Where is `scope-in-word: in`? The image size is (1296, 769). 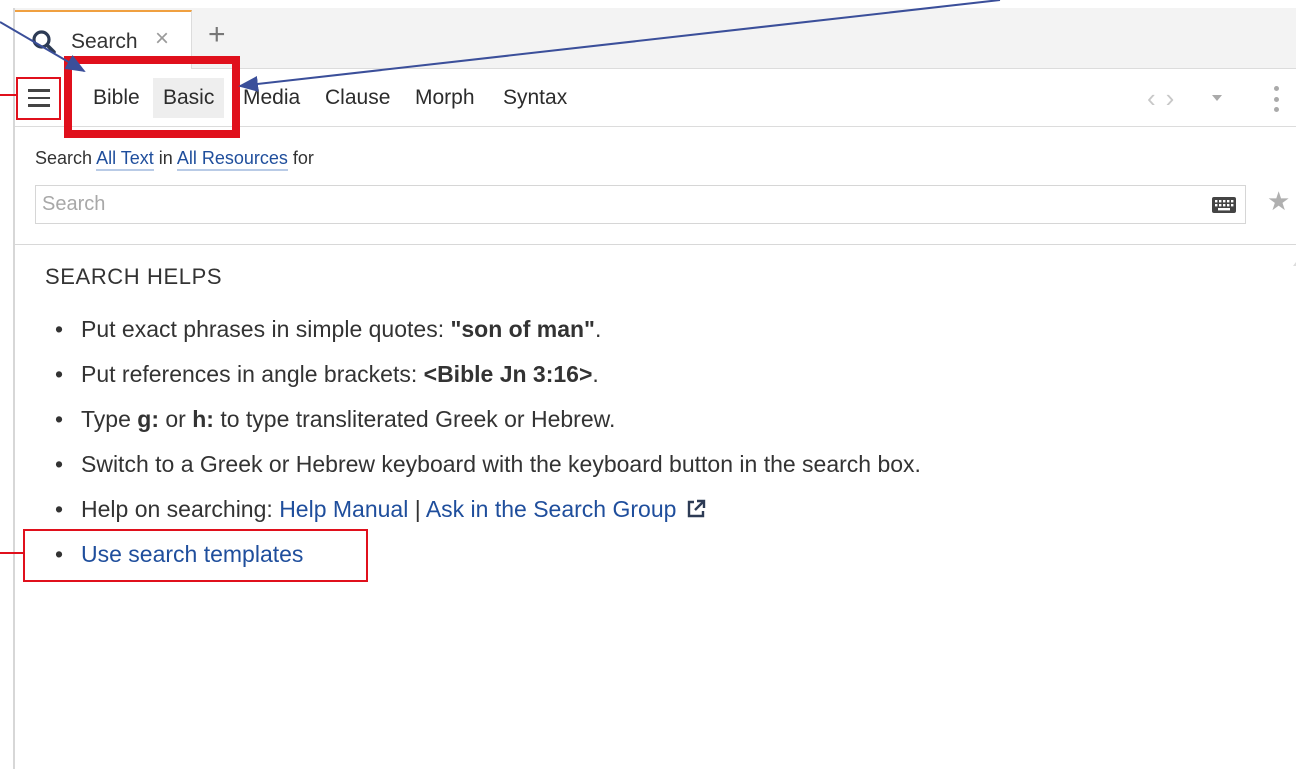
scope-in-word: in is located at coordinates (165, 158).